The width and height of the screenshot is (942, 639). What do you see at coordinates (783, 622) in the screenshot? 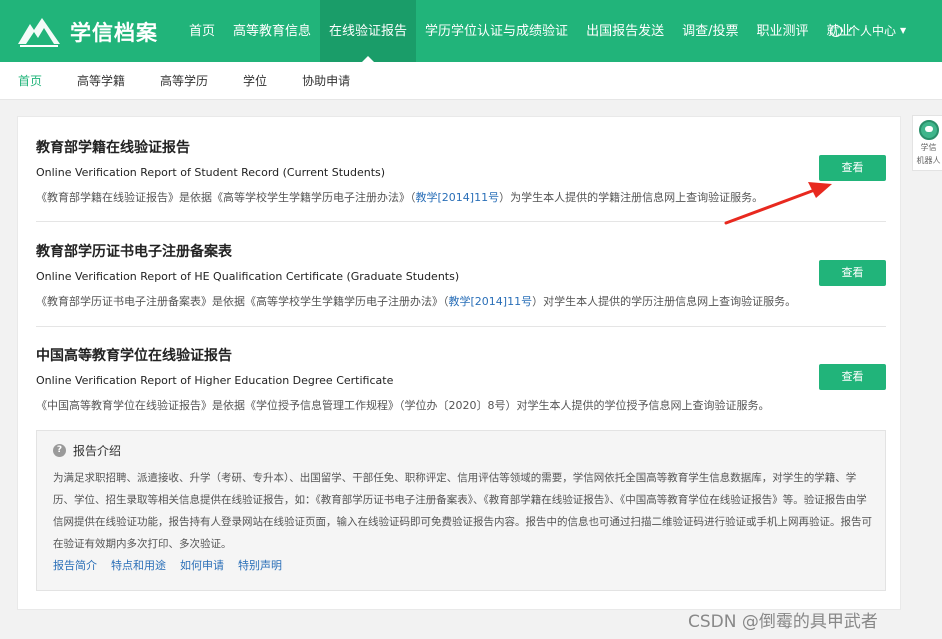
I see `csdn-watermark: CSDN @倒霉的具甲武者` at bounding box center [783, 622].